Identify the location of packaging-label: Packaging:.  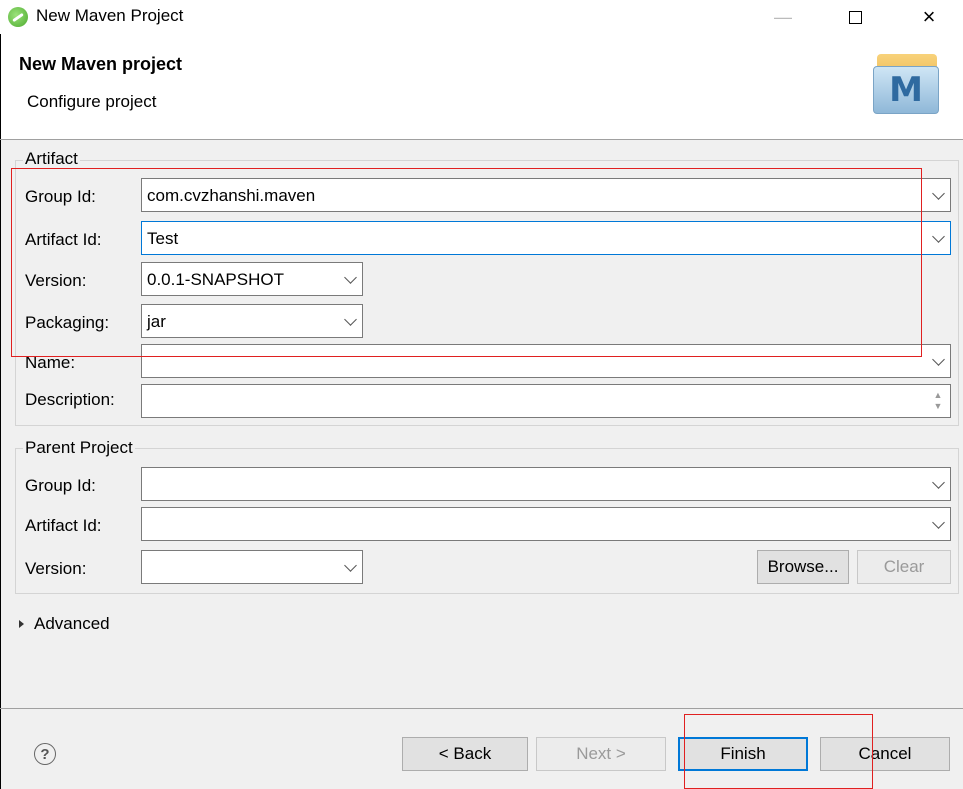
(67, 322).